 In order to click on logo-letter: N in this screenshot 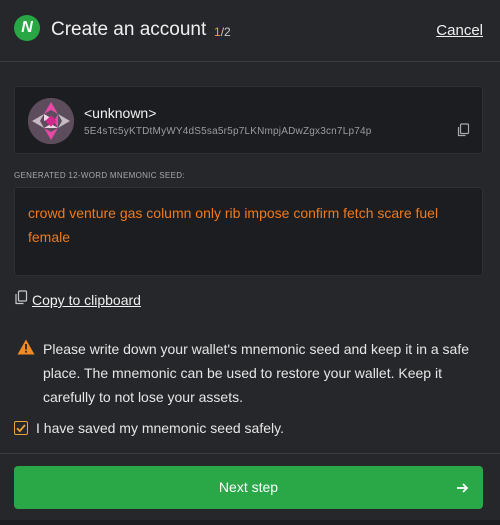, I will do `click(27, 27)`.